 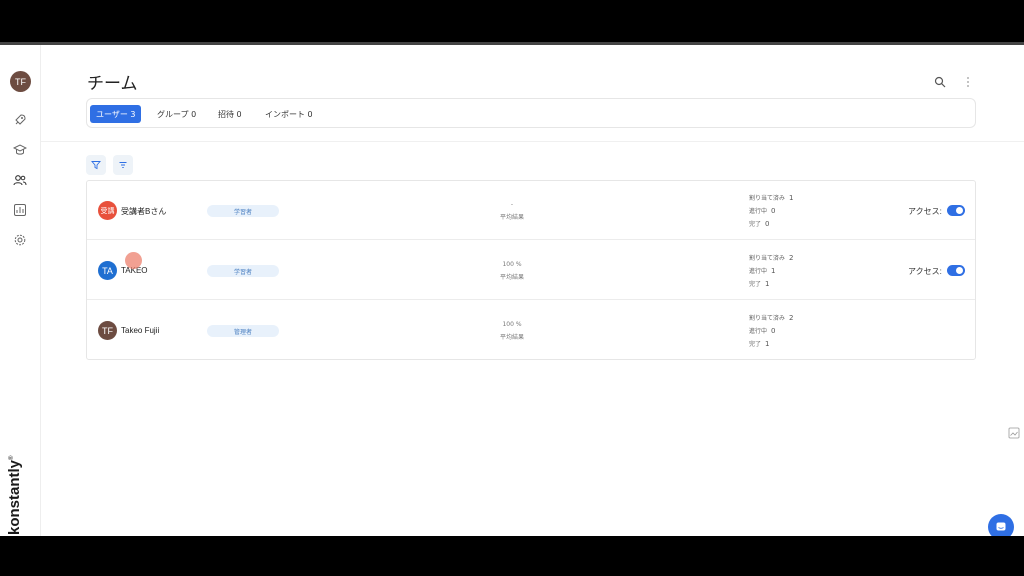 I want to click on tabs-bar: ユーザー 3 グループ 0 招待 0 インポート 0, so click(x=531, y=113).